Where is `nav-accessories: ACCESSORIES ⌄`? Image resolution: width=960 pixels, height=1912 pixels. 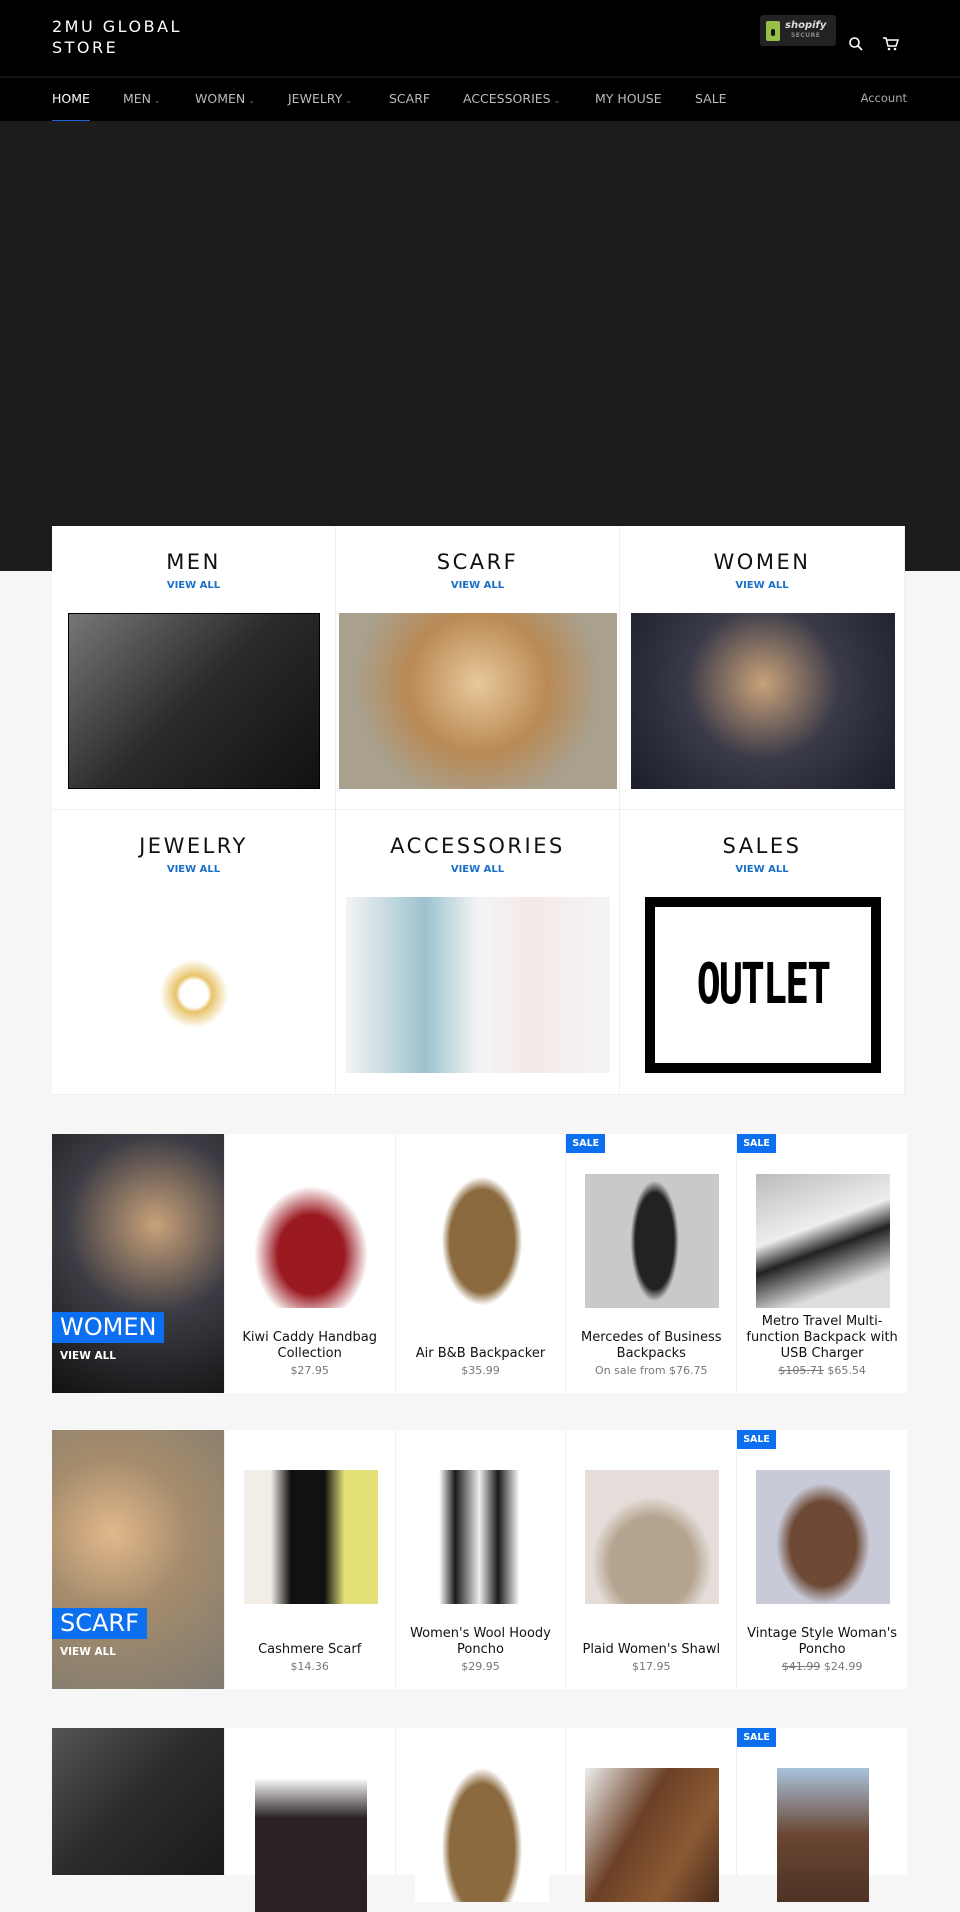 nav-accessories: ACCESSORIES ⌄ is located at coordinates (511, 98).